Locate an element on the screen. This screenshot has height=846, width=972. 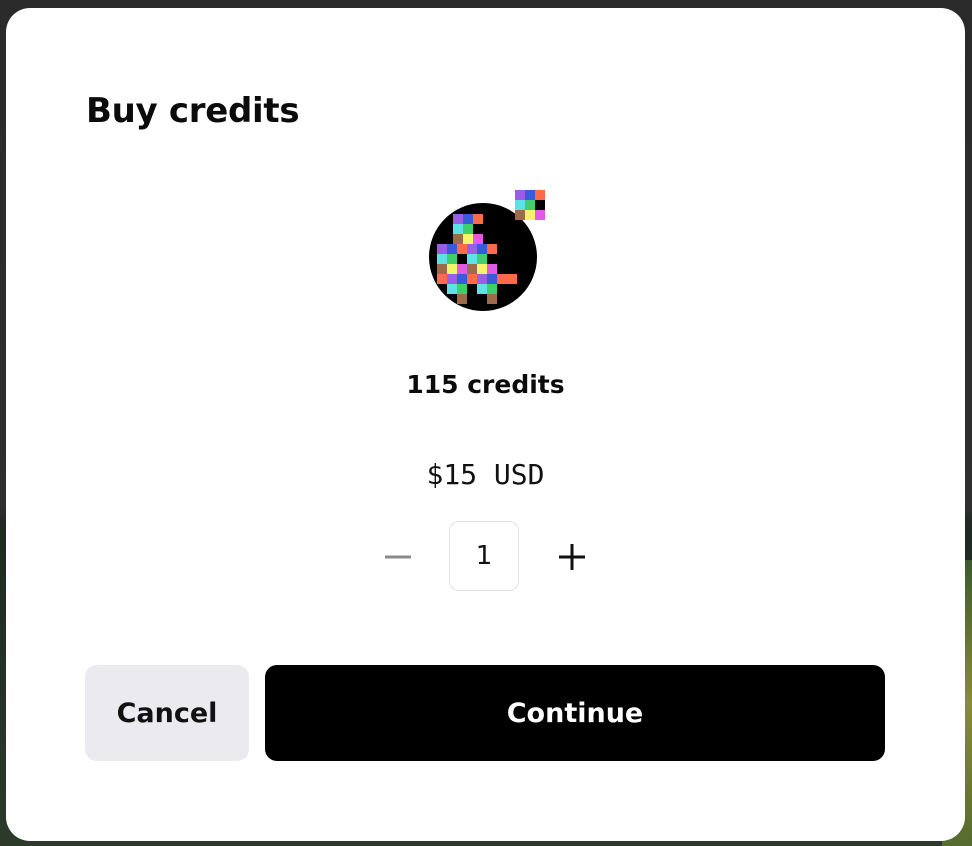
credits-amount: 115 credits is located at coordinates (485, 384).